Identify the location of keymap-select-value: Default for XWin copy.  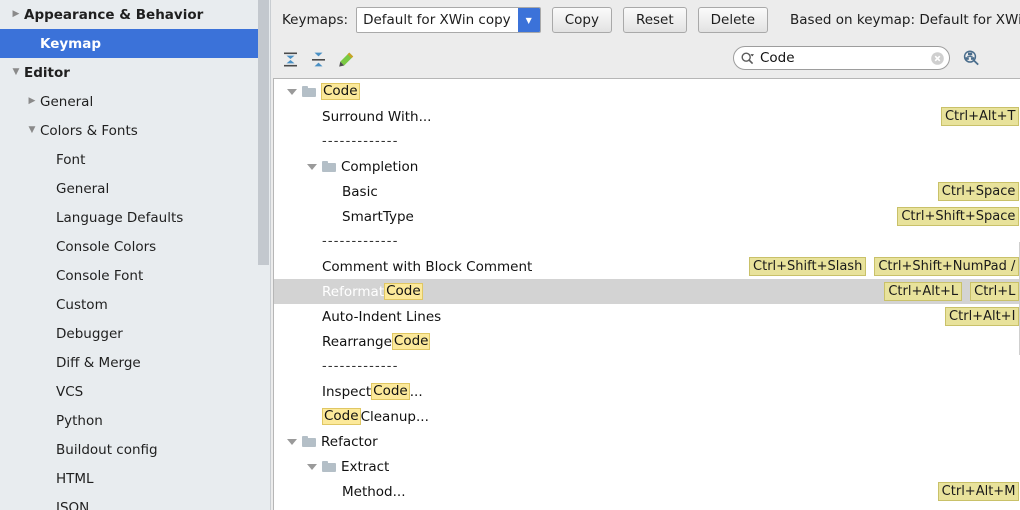
(437, 20).